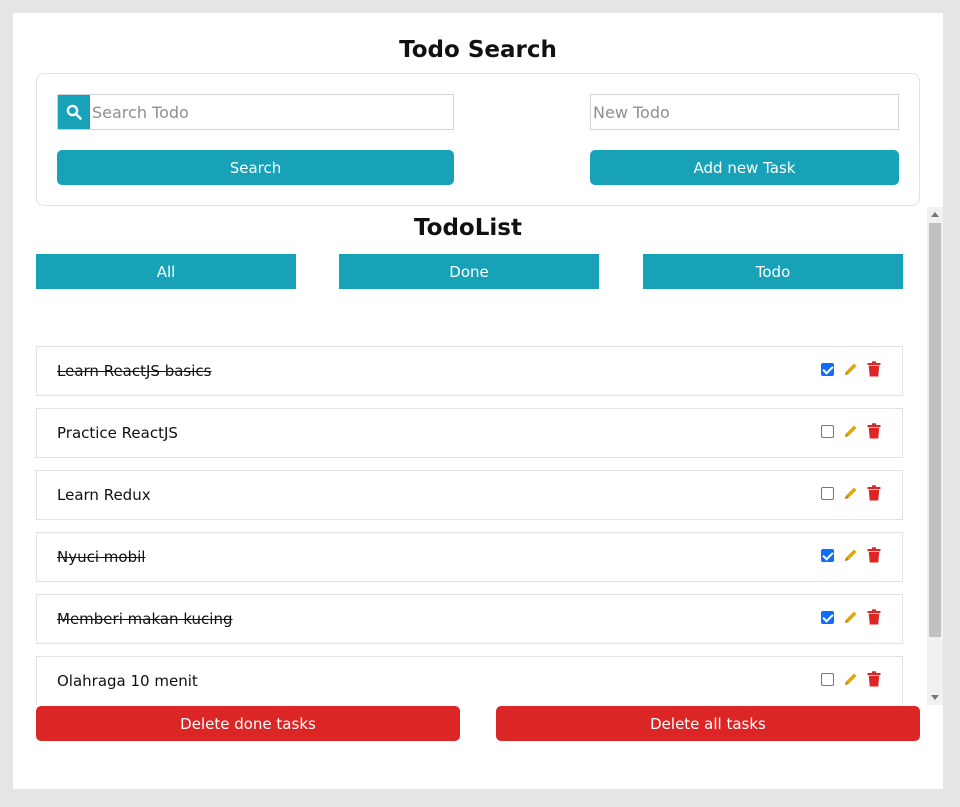 Image resolution: width=960 pixels, height=807 pixels. I want to click on scroll-down-arrow-icon, so click(935, 697).